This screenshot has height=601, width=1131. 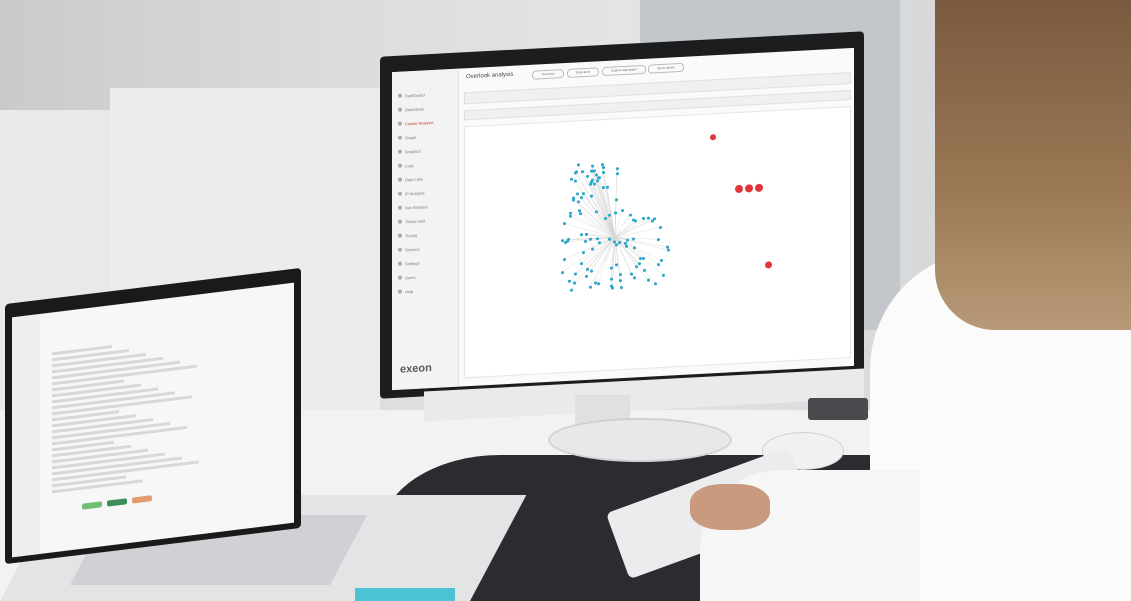 I want to click on sidebar-item: Dashboard, so click(x=425, y=96).